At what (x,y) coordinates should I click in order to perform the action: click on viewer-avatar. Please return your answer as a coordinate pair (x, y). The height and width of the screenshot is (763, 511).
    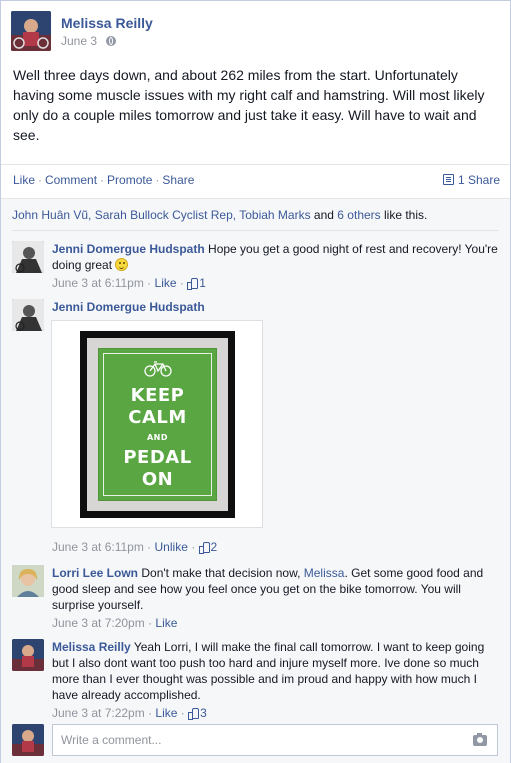
    Looking at the image, I should click on (28, 740).